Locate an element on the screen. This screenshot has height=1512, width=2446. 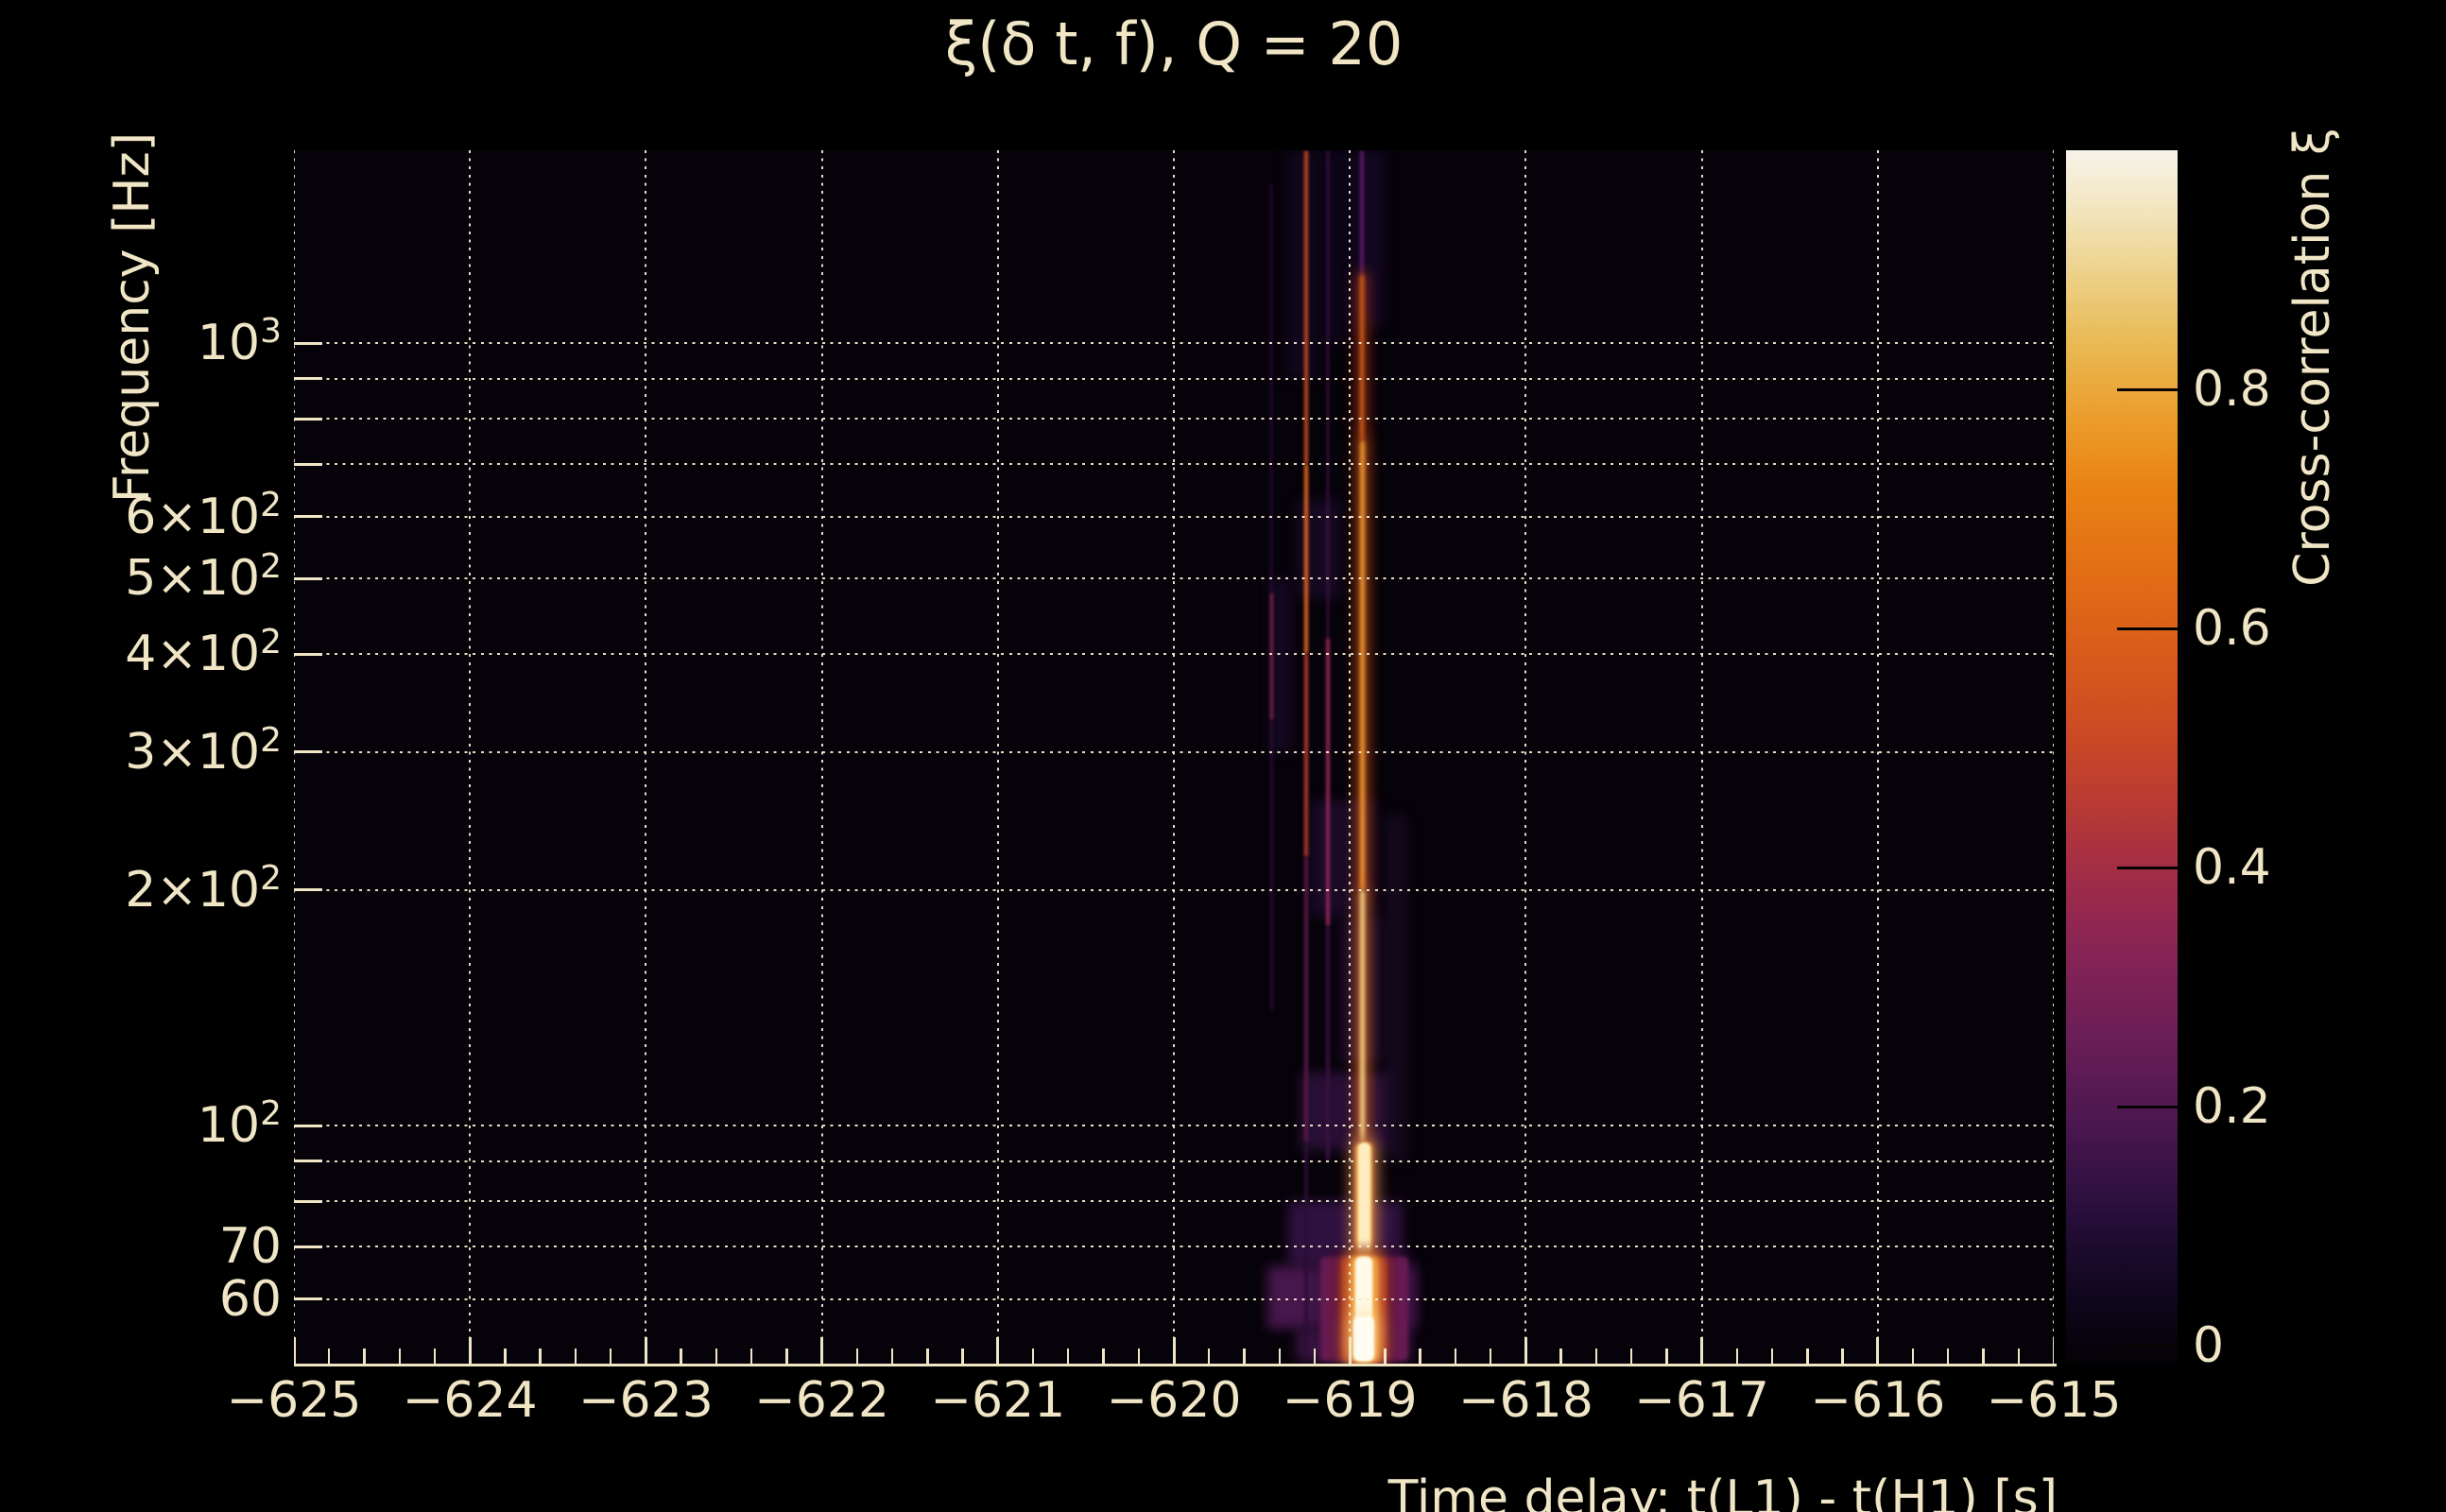
colorbar-tick-label: 0.8 is located at coordinates (2232, 389).